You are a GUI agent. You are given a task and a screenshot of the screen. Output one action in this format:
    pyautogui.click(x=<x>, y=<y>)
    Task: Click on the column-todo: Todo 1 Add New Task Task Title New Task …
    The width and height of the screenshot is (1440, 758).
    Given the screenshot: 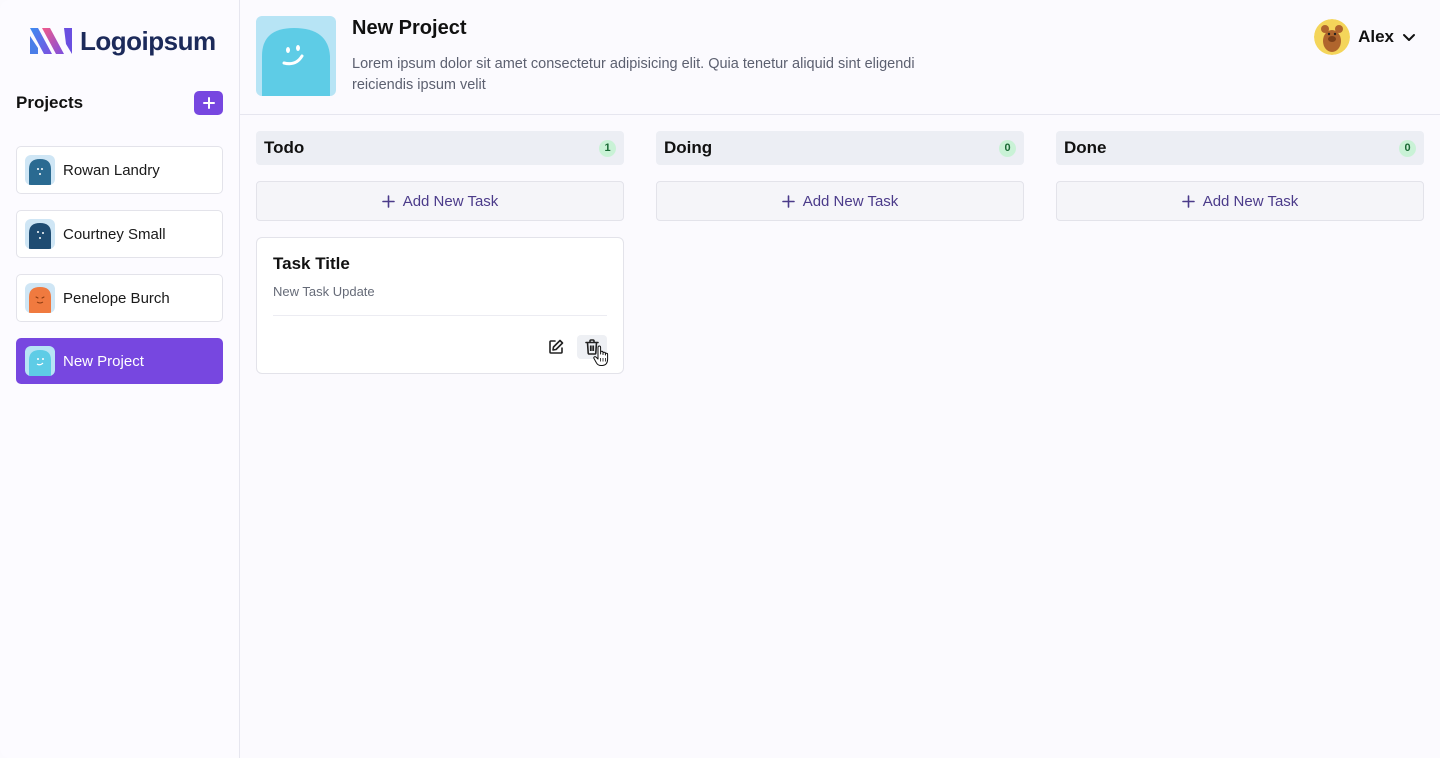 What is the action you would take?
    pyautogui.click(x=440, y=252)
    